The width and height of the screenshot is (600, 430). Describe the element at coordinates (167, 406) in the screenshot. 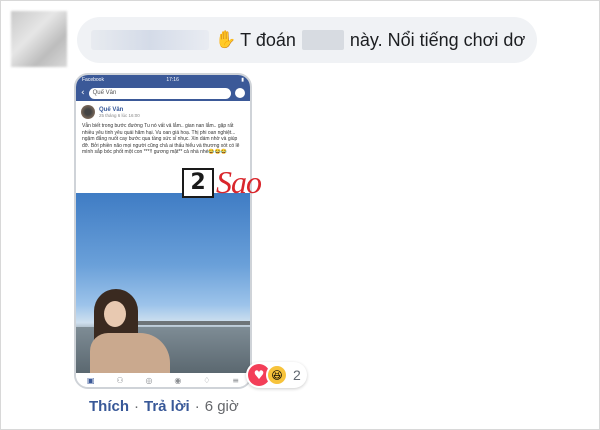

I see `reply-button: Trả lời` at that location.